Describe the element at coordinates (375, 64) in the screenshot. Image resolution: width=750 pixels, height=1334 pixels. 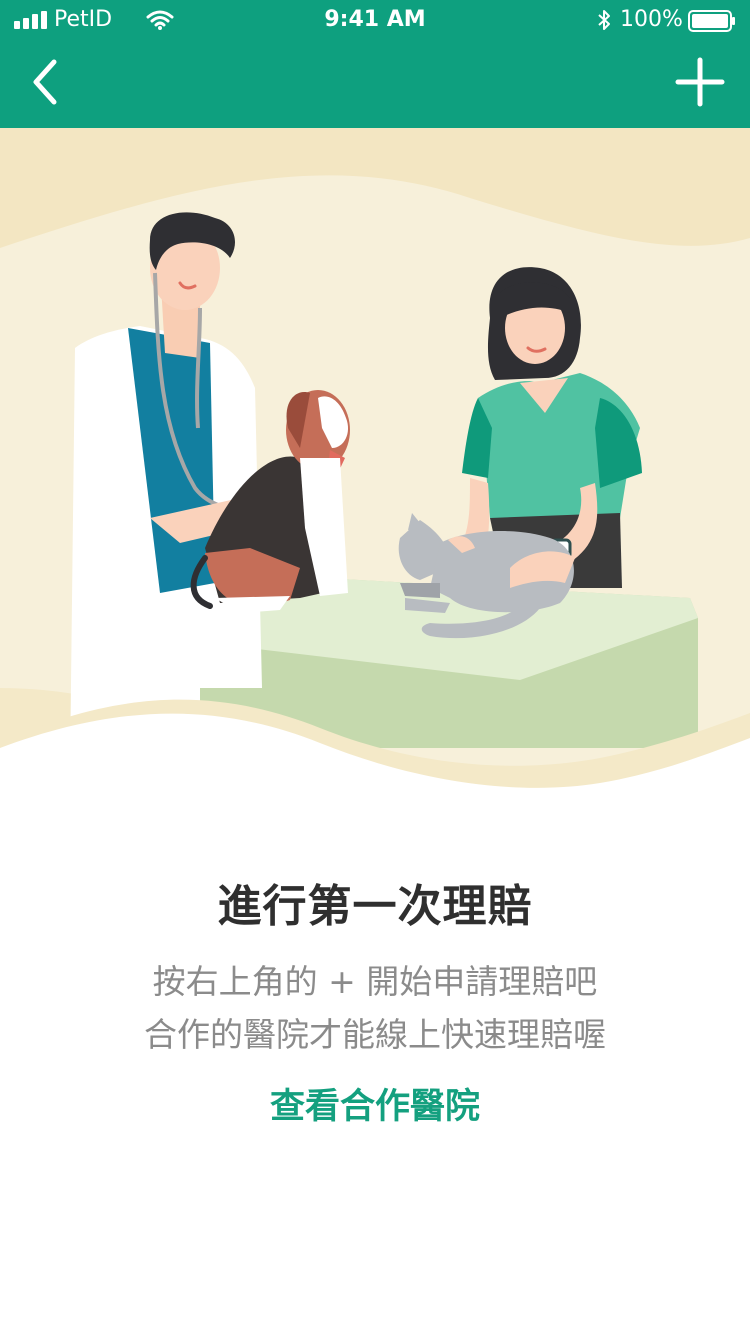
I see `app-header: PetID 9:41 AM 100%` at that location.